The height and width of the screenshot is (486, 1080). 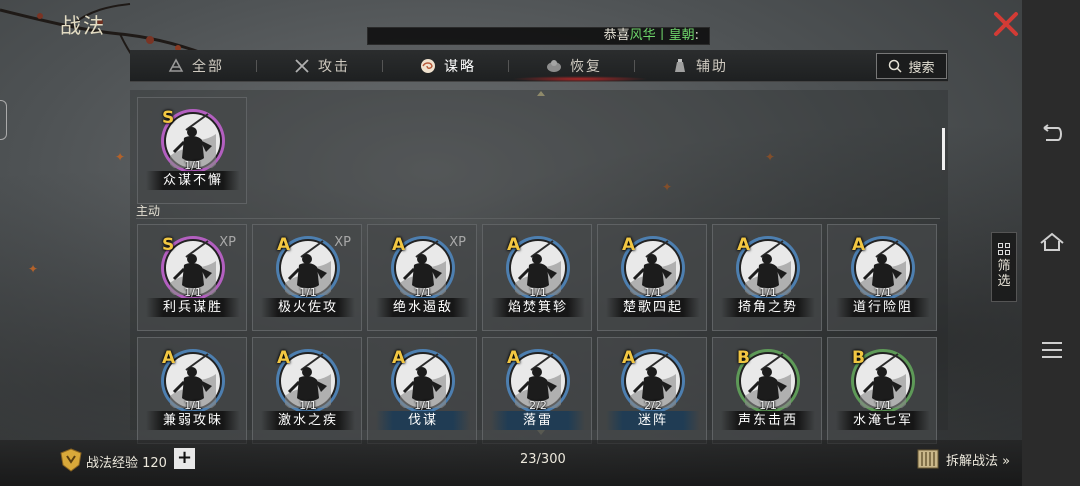 I want to click on nav-menu-button, so click(x=1052, y=350).